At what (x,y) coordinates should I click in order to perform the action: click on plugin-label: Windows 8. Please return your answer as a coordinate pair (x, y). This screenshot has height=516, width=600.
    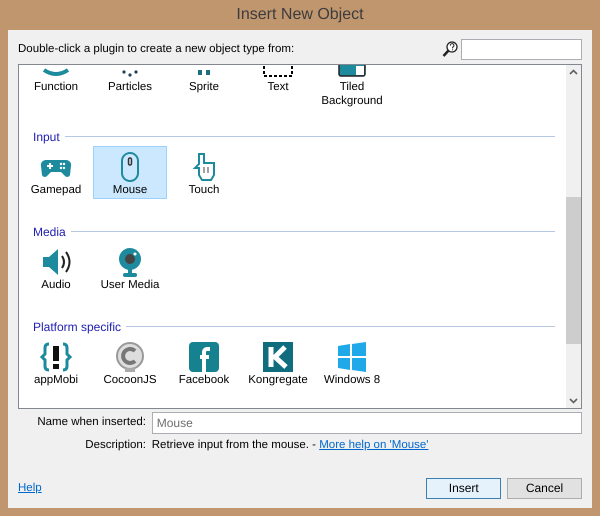
    Looking at the image, I should click on (352, 379).